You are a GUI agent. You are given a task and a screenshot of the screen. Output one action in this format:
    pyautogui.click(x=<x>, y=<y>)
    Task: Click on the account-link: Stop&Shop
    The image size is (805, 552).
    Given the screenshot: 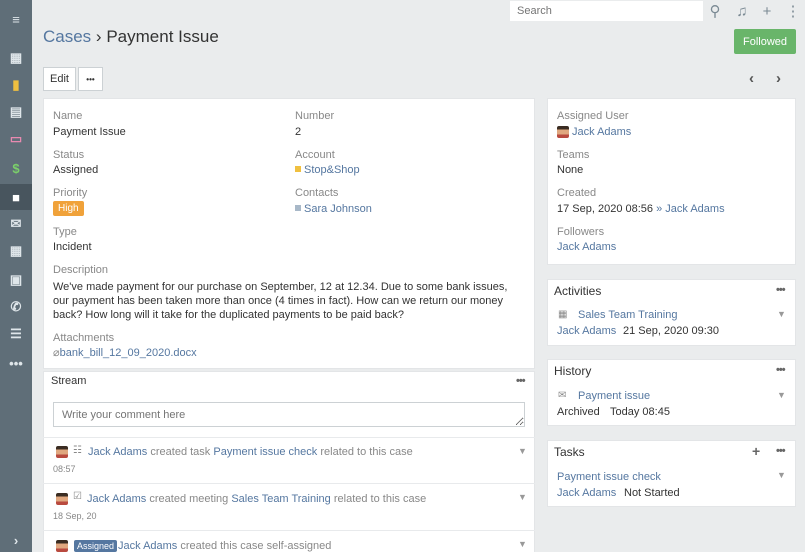 What is the action you would take?
    pyautogui.click(x=332, y=170)
    